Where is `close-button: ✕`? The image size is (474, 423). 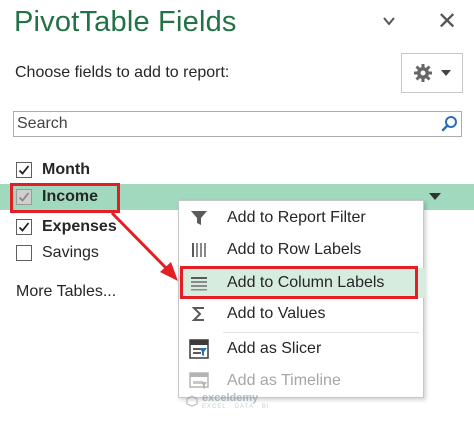
close-button: ✕ is located at coordinates (447, 21).